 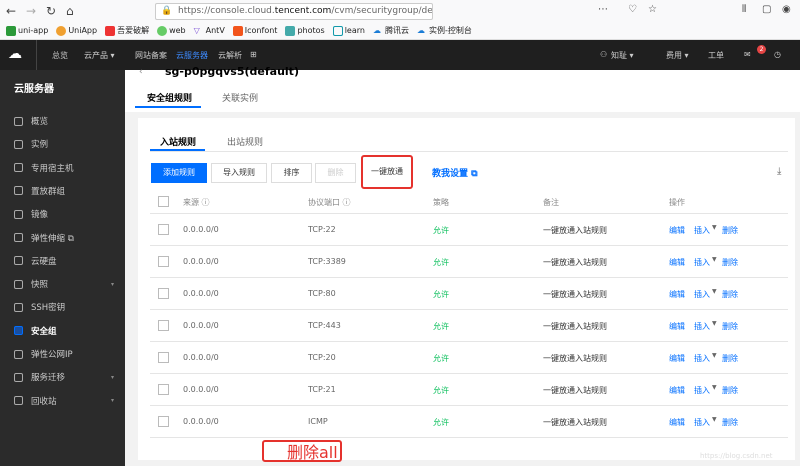 I want to click on pocket-icon: ♡, so click(x=632, y=9).